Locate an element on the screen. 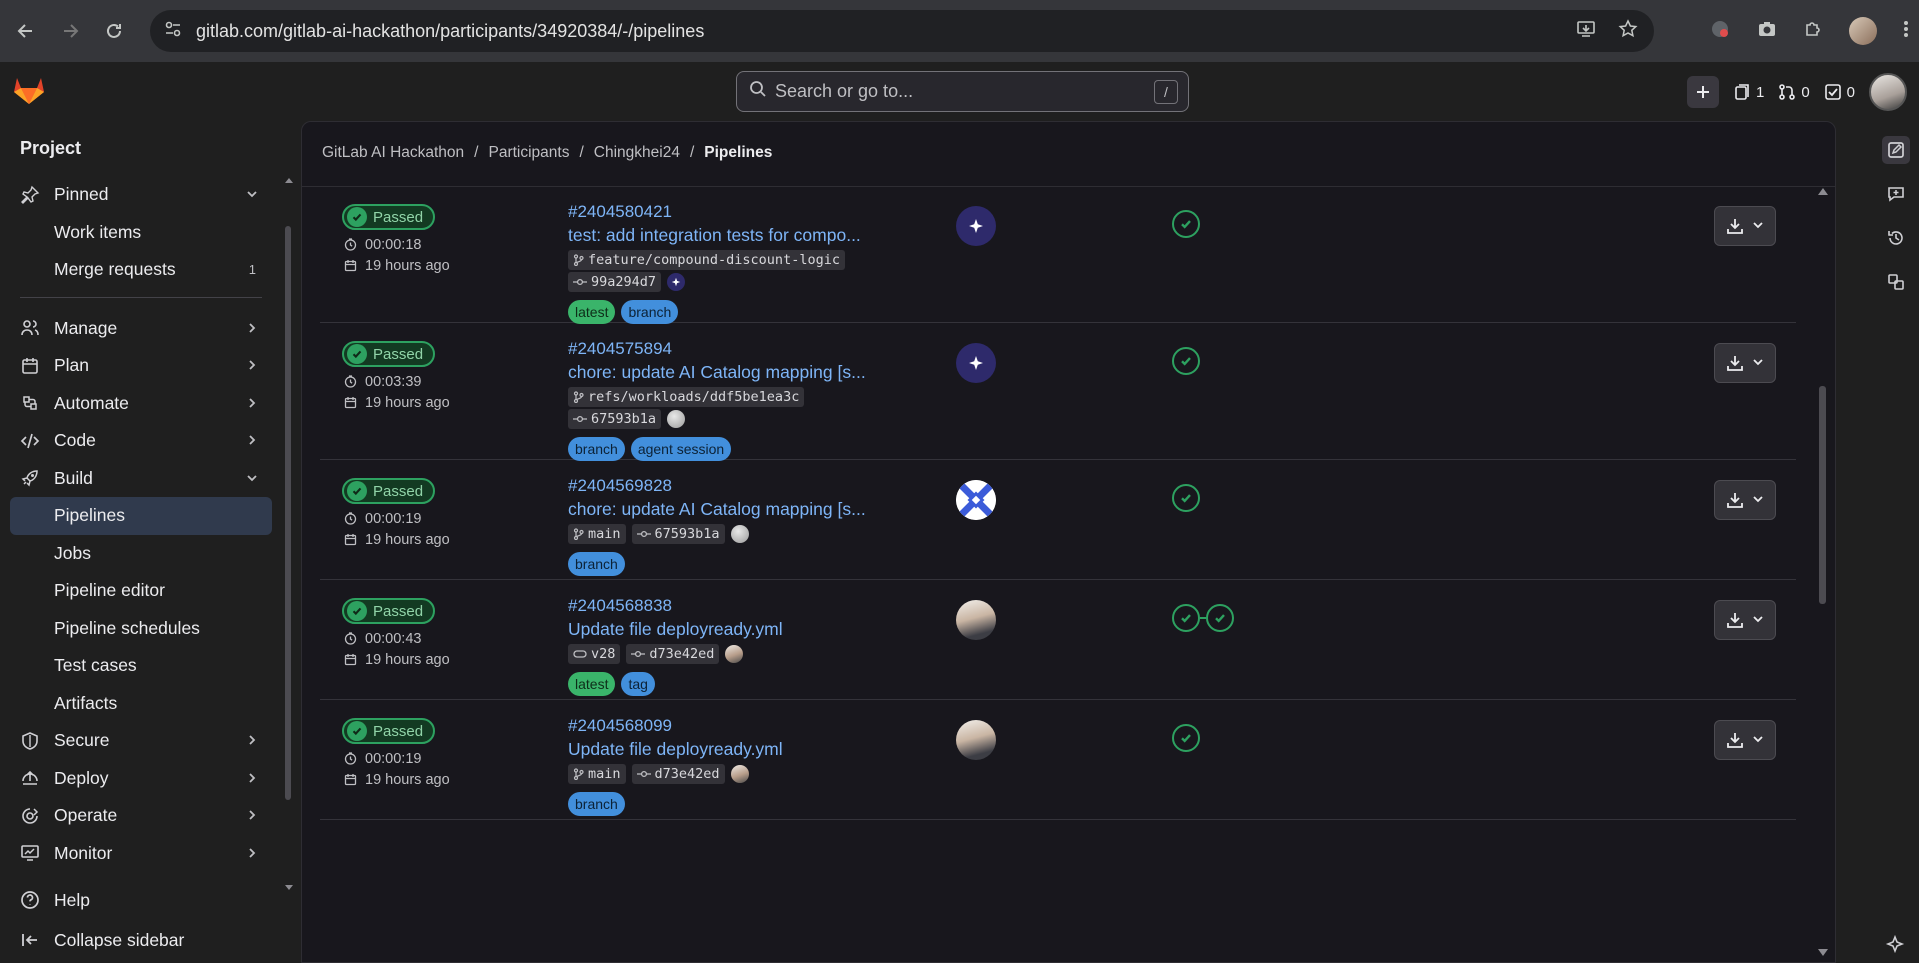 The width and height of the screenshot is (1919, 963). assigned-issues-button: 1 is located at coordinates (1748, 92).